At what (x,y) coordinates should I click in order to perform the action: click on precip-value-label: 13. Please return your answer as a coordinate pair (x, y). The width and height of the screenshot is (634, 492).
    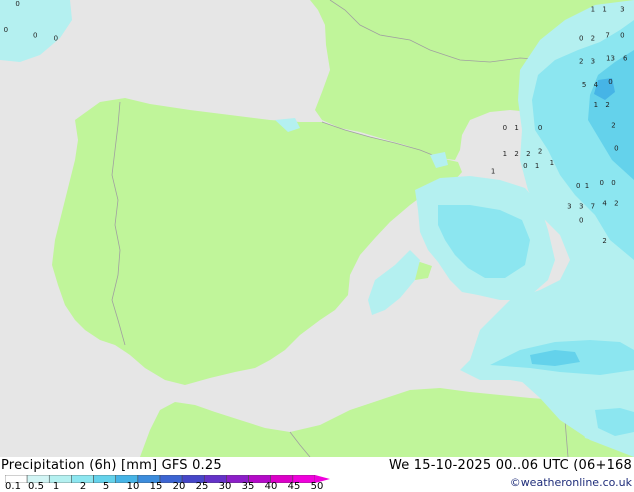
    Looking at the image, I should click on (610, 59).